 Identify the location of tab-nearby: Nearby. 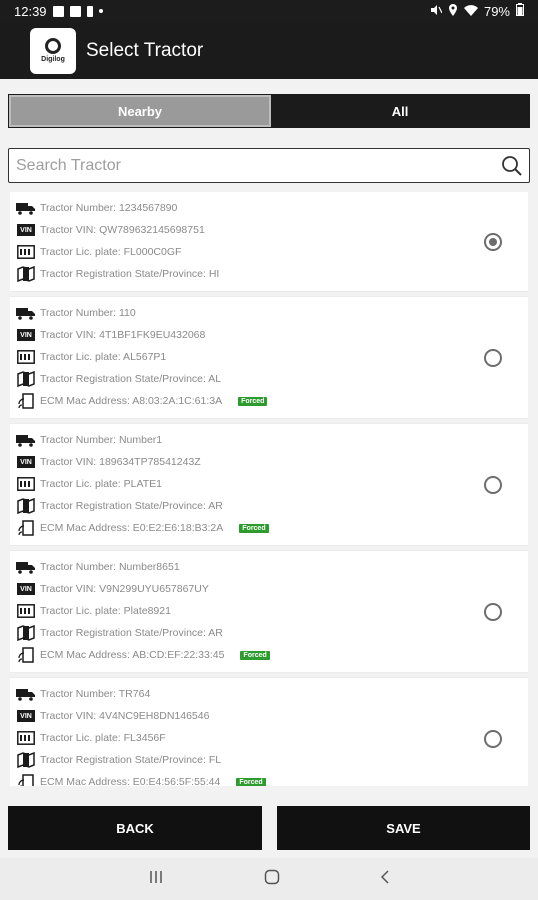
(140, 111).